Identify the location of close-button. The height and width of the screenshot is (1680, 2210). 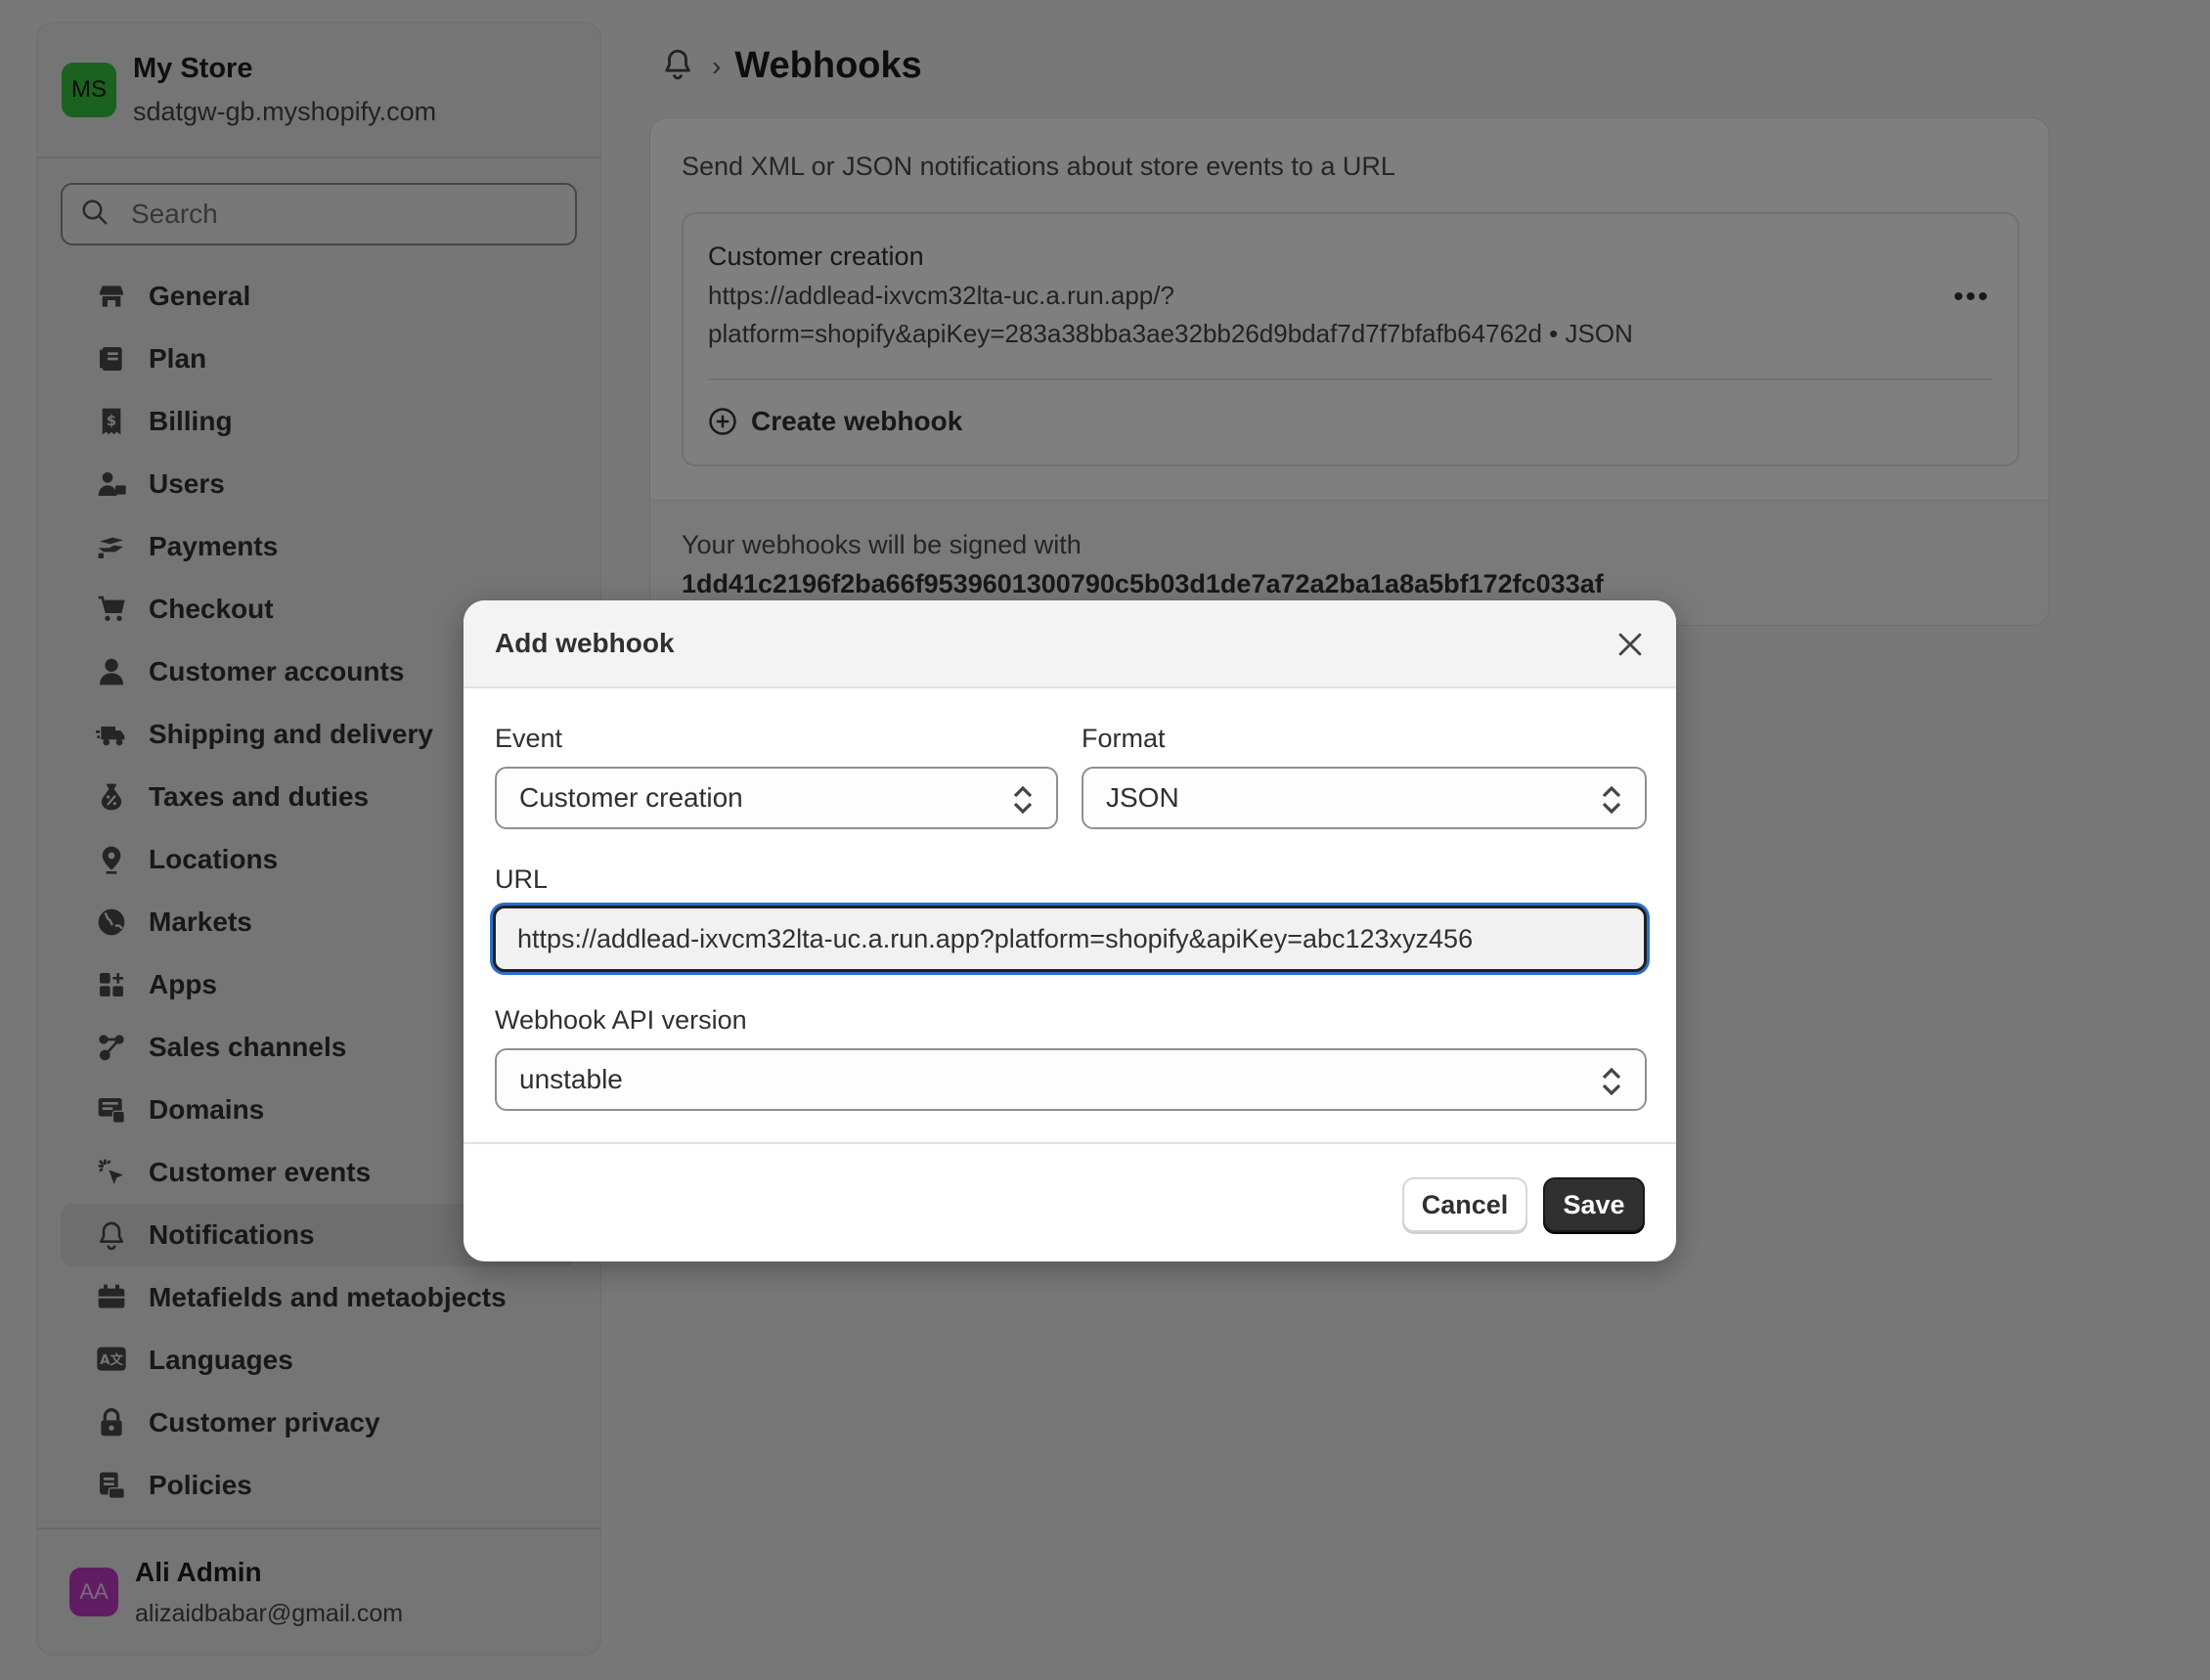
(1630, 644).